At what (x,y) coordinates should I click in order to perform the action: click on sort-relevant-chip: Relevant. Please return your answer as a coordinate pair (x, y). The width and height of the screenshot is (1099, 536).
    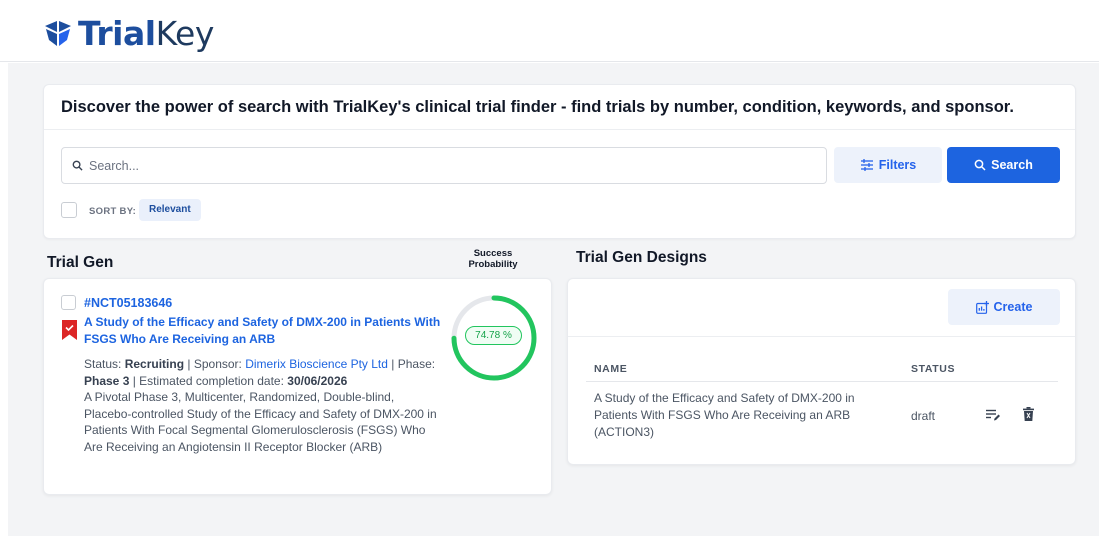
    Looking at the image, I should click on (170, 210).